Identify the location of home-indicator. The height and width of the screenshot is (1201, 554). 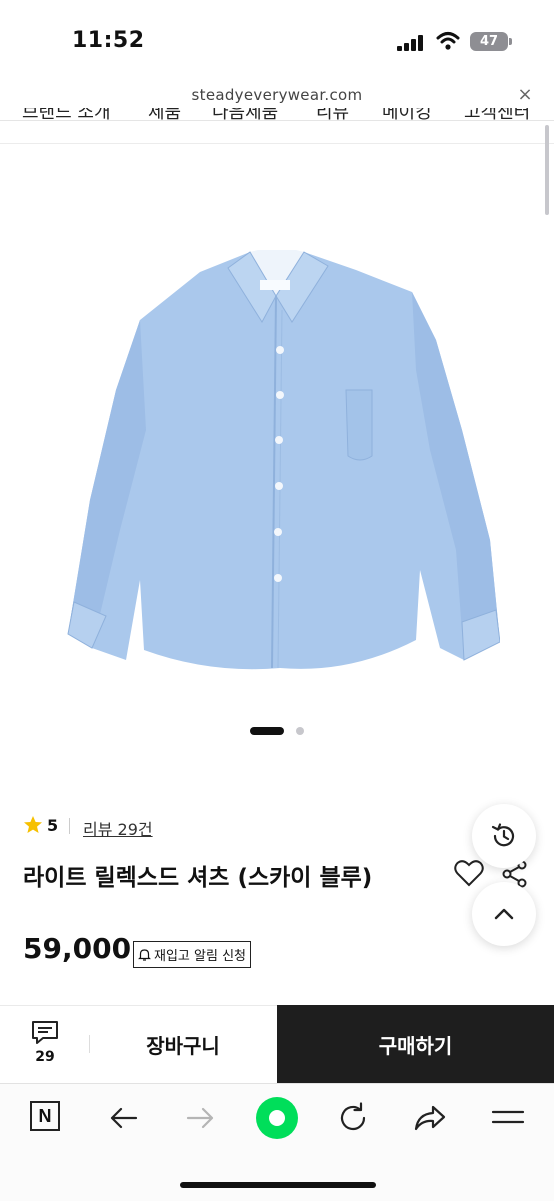
(278, 1185).